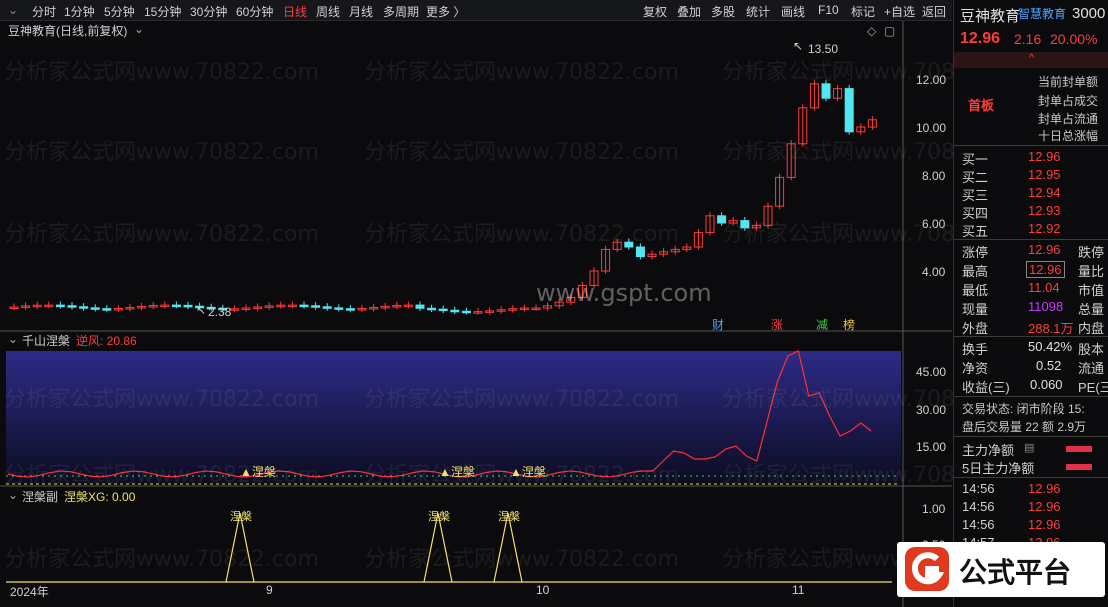 This screenshot has width=1108, height=607. Describe the element at coordinates (889, 31) in the screenshot. I see `window-icon: ▢` at that location.